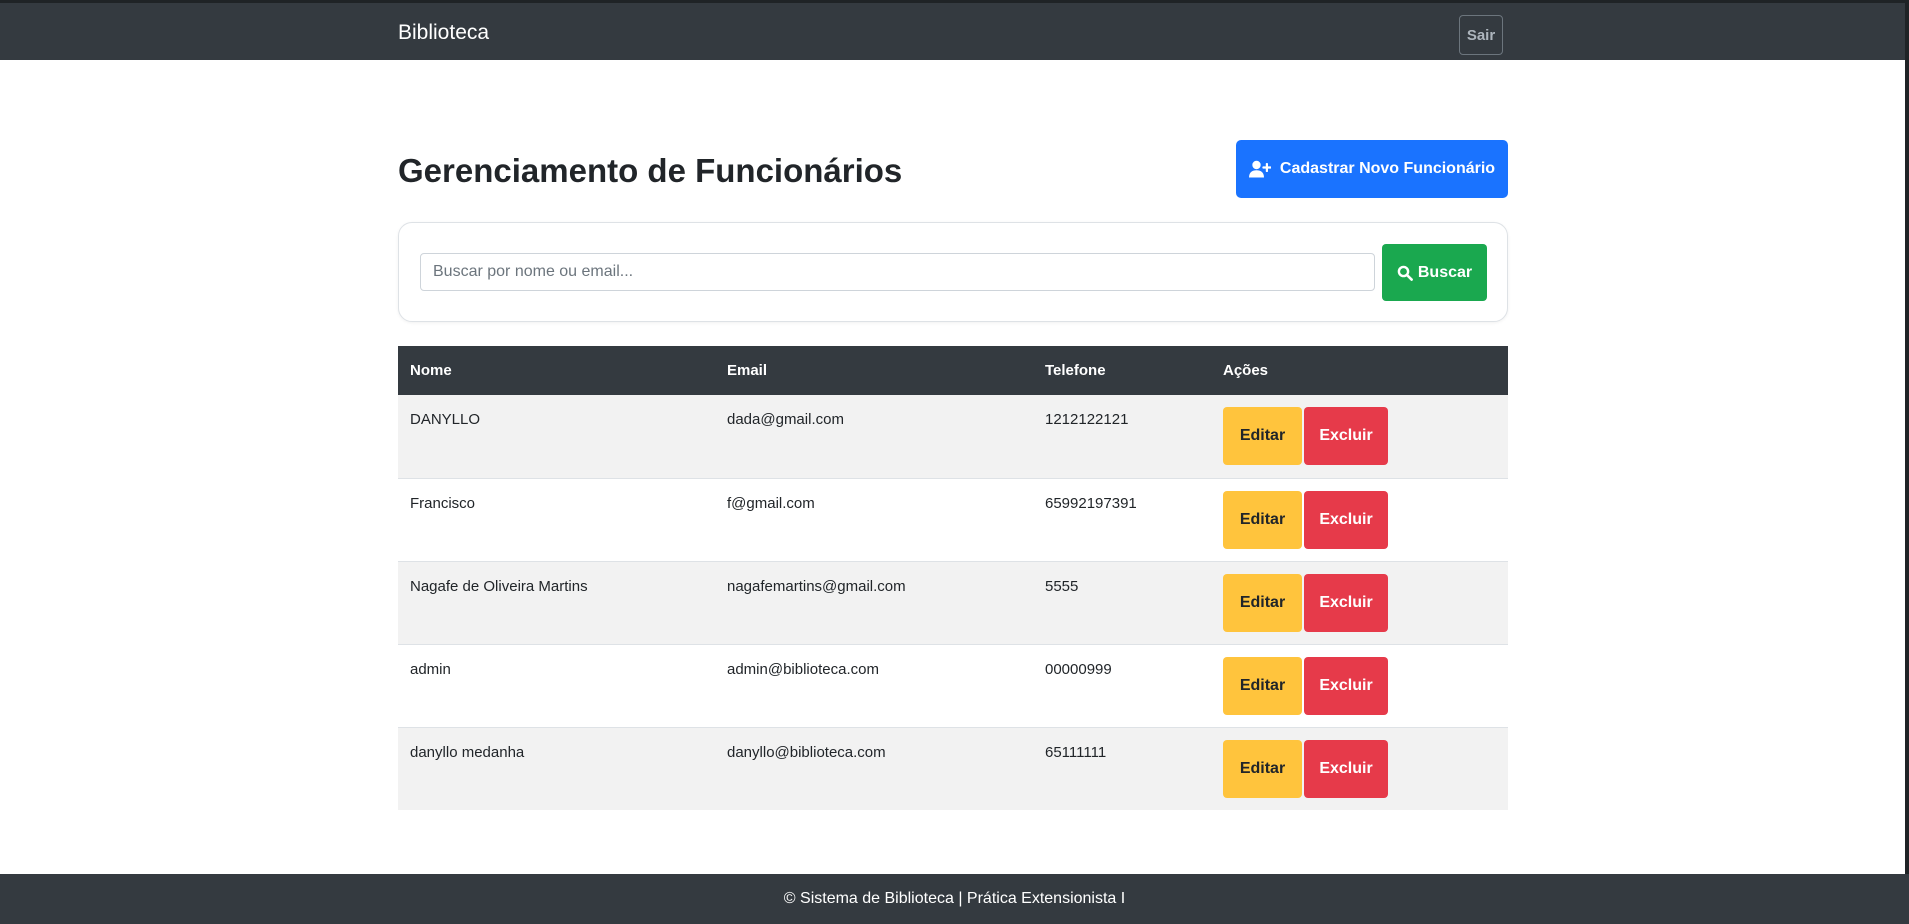 The width and height of the screenshot is (1909, 924). What do you see at coordinates (430, 669) in the screenshot?
I see `cell-name: admin` at bounding box center [430, 669].